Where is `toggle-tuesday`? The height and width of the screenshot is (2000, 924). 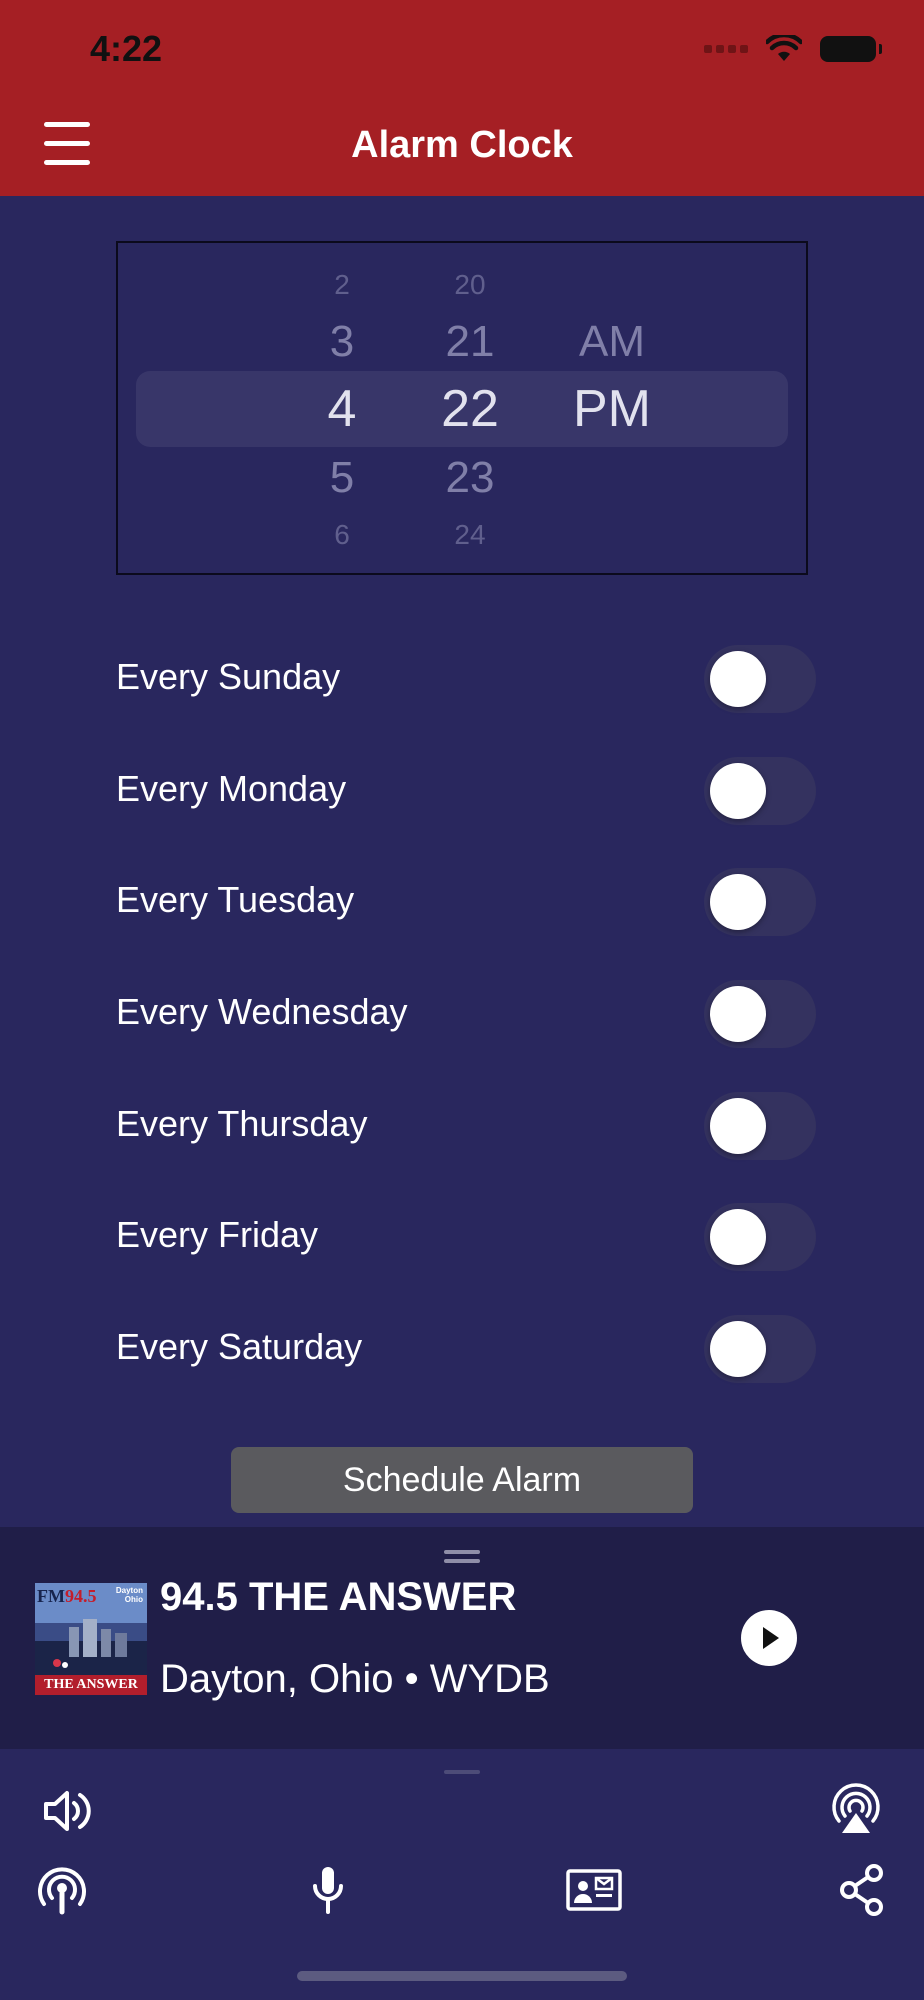 toggle-tuesday is located at coordinates (760, 902).